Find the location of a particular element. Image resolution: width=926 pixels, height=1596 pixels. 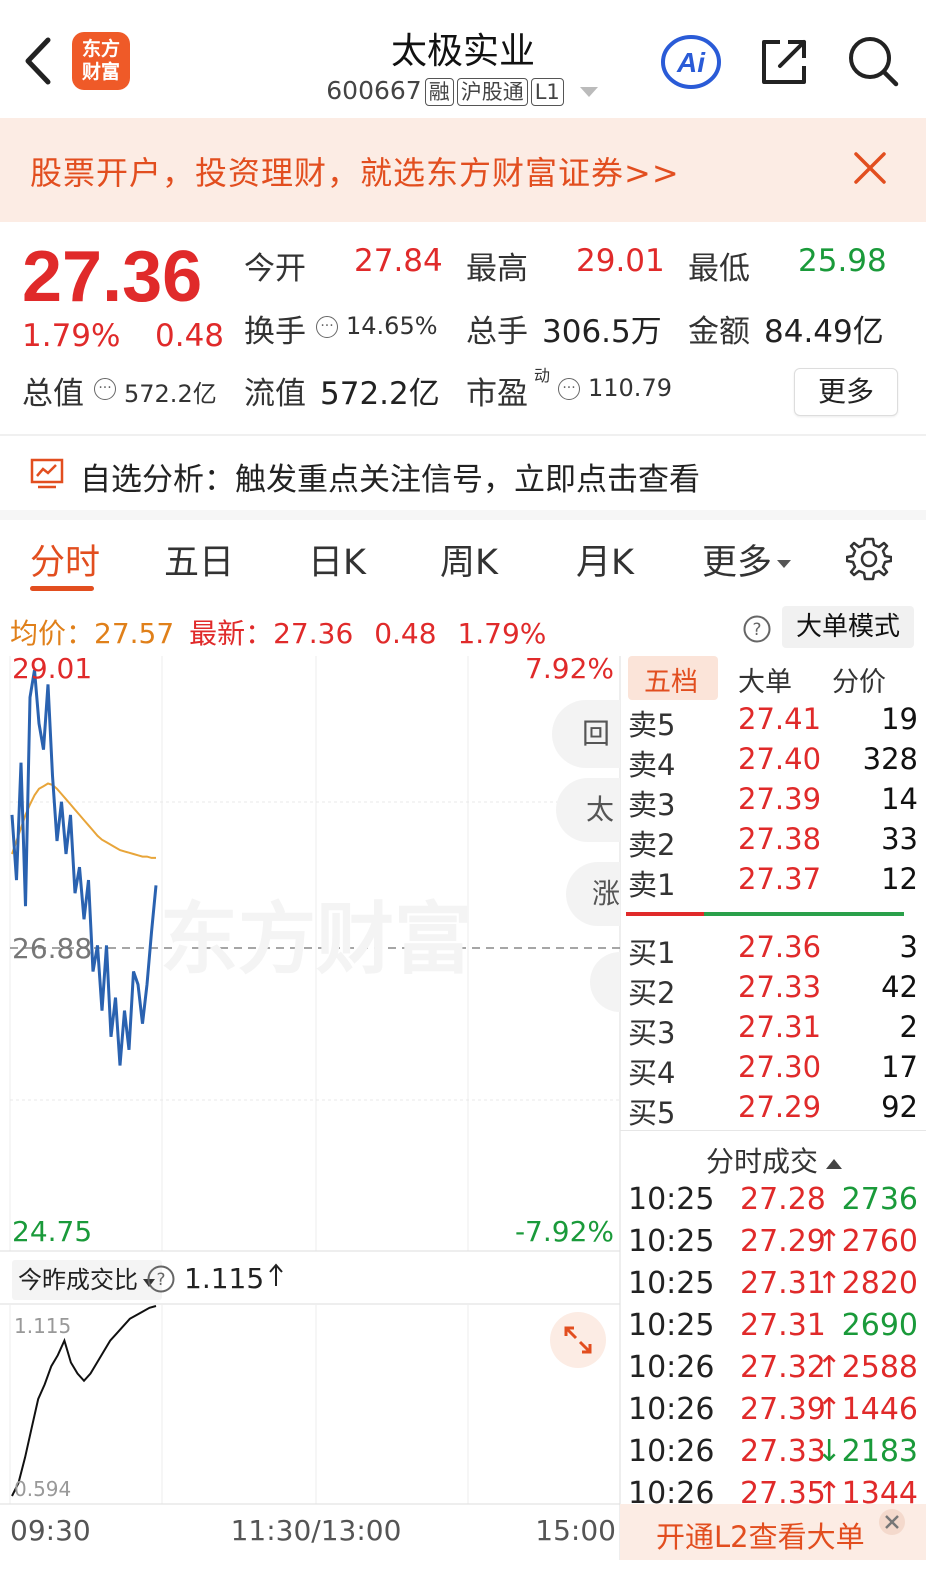

trade-row: 10:25 27.31 2690 is located at coordinates (773, 1329).